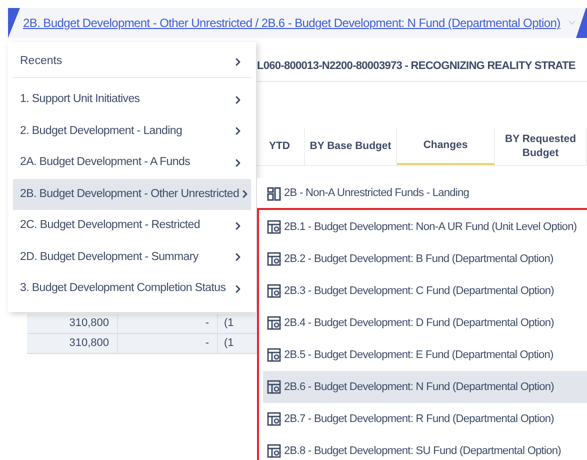 This screenshot has height=460, width=587. I want to click on column-header: BY Base Budget, so click(351, 146).